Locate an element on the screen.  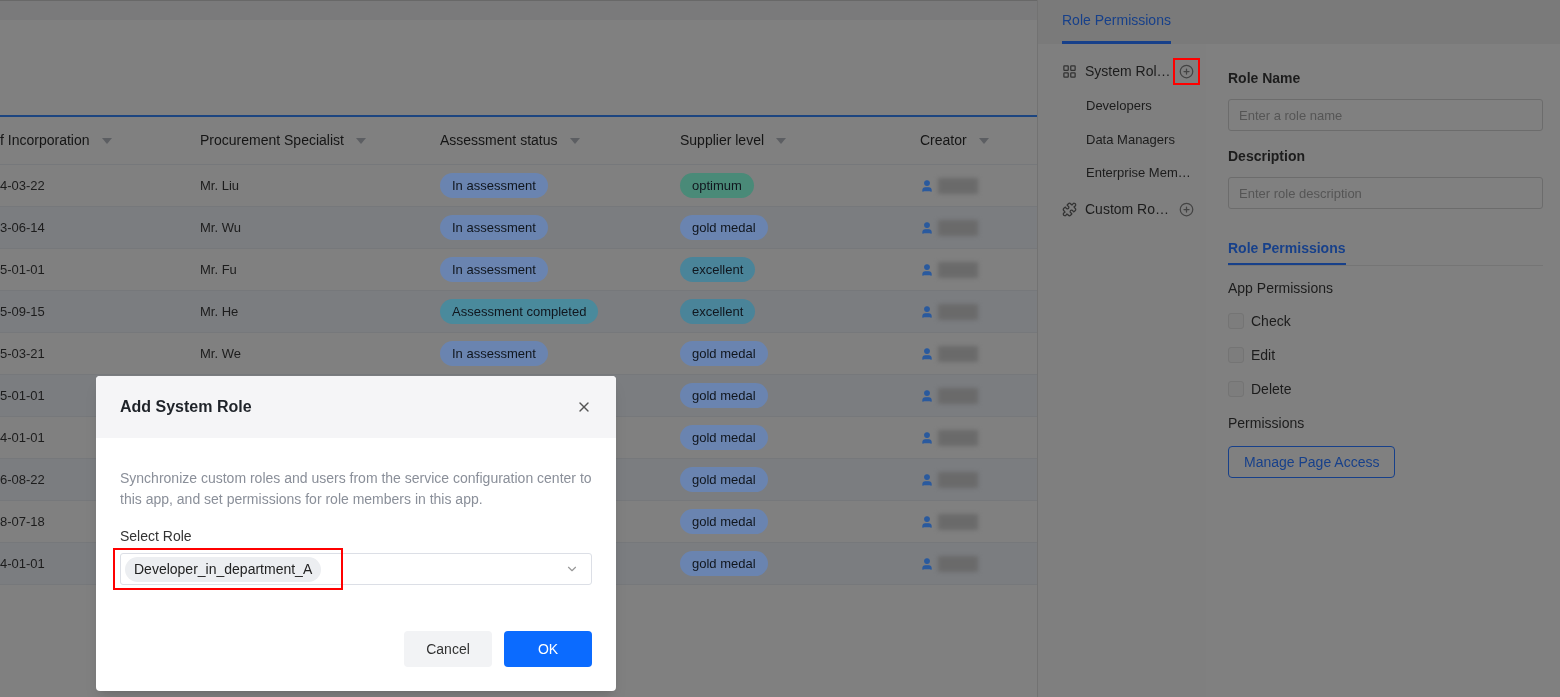
dialog-title: Add System Role is located at coordinates (186, 407).